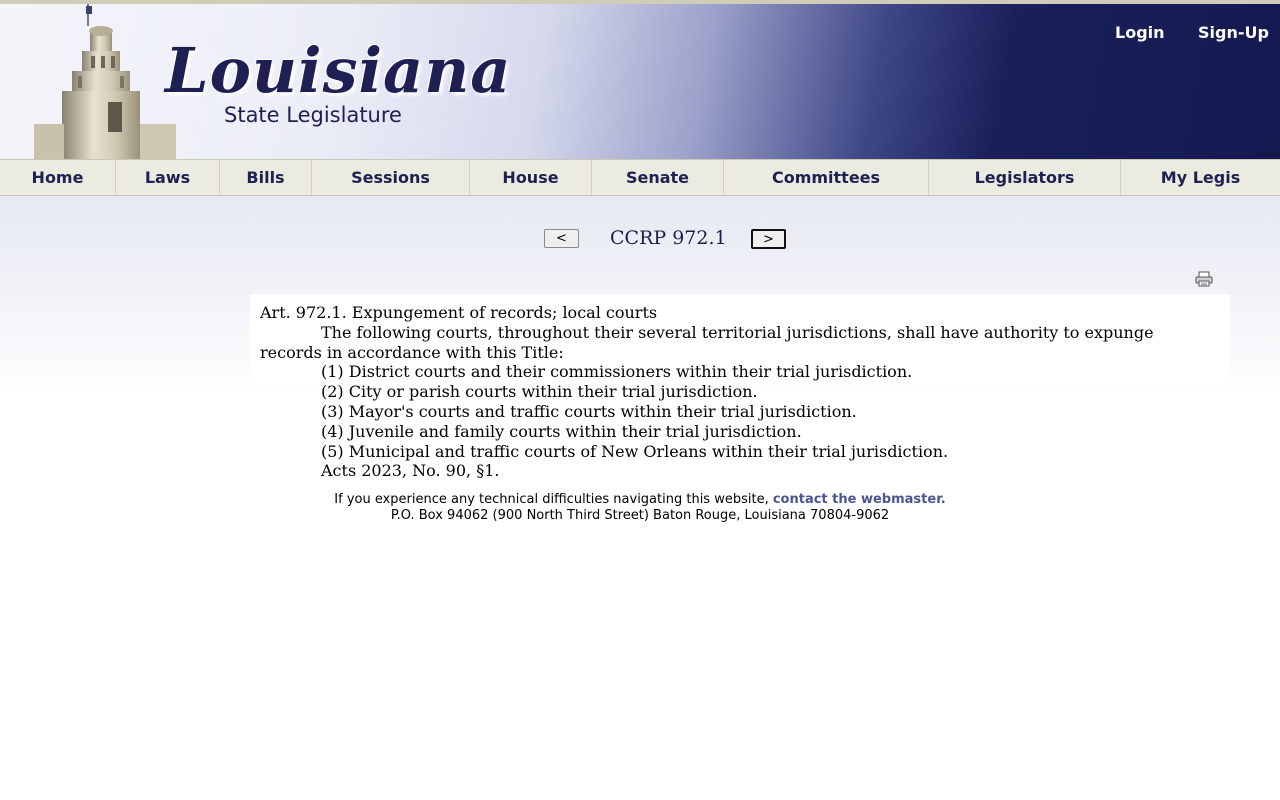  I want to click on article-history: Acts 2023, No. 90, §1., so click(410, 471).